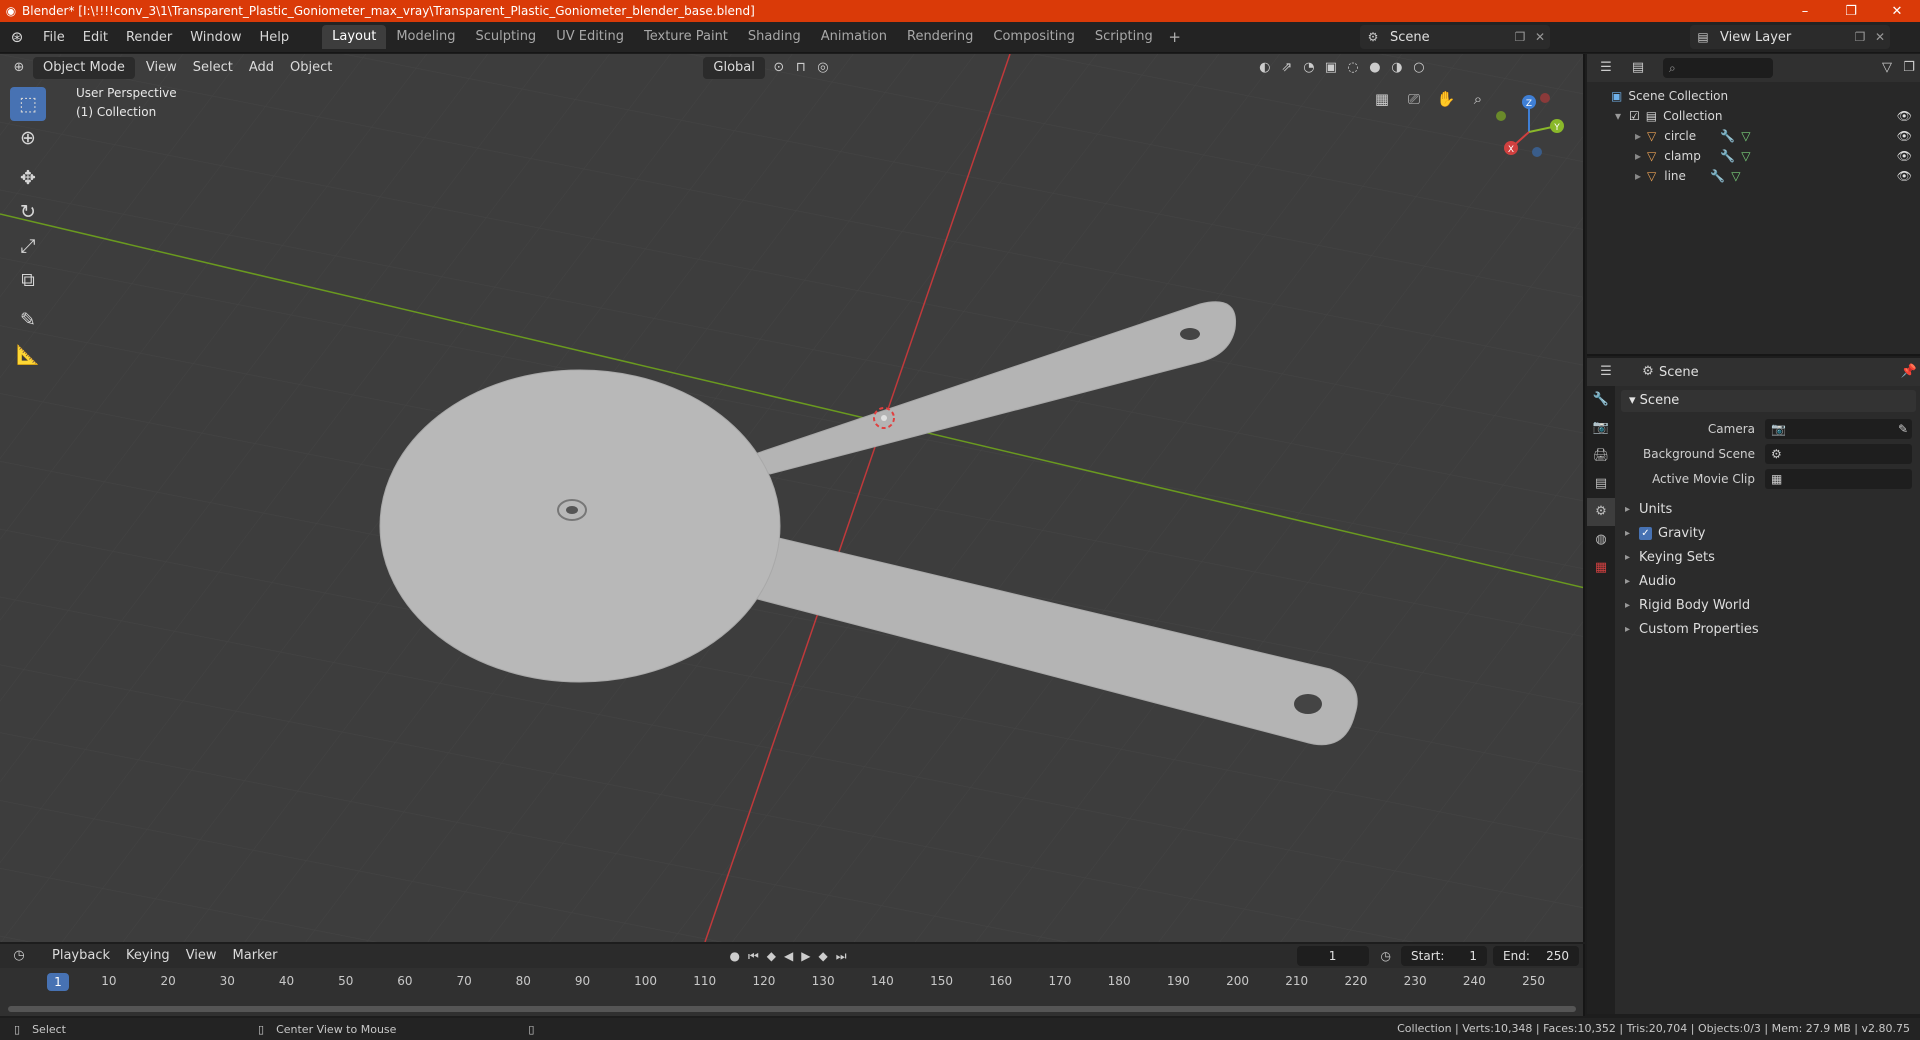 This screenshot has width=1920, height=1040. I want to click on cursor-tool-icon: ⊕, so click(28, 138).